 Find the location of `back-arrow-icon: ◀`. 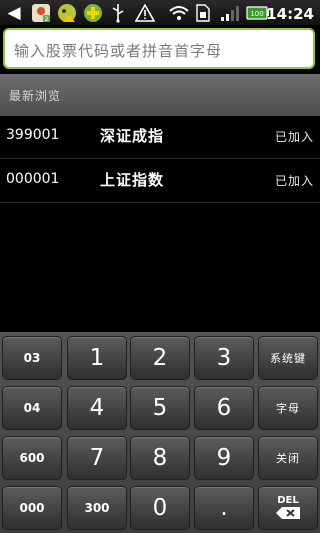

back-arrow-icon: ◀ is located at coordinates (14, 12).